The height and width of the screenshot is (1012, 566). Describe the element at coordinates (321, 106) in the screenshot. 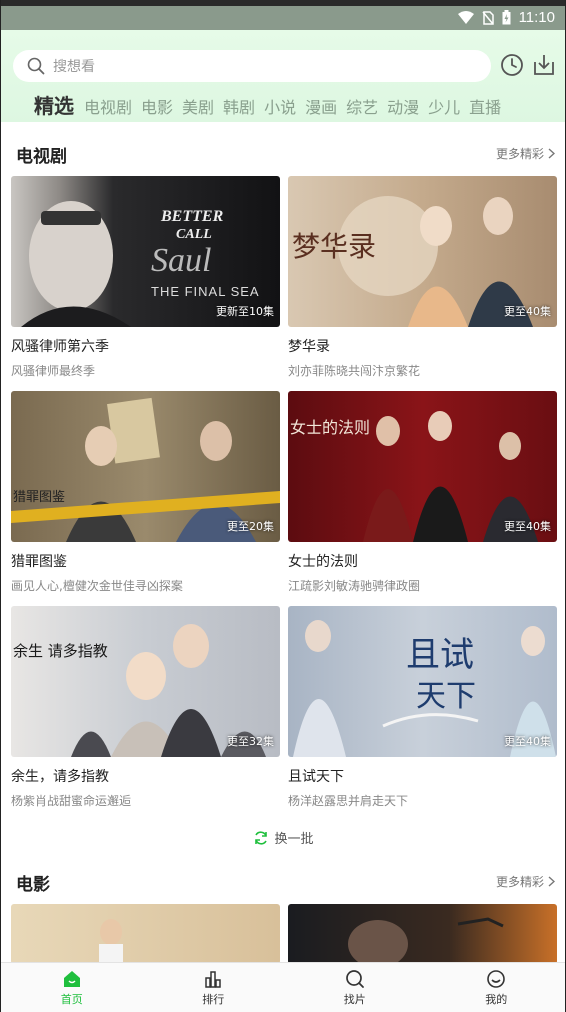

I see `tab-comic: 漫画` at that location.